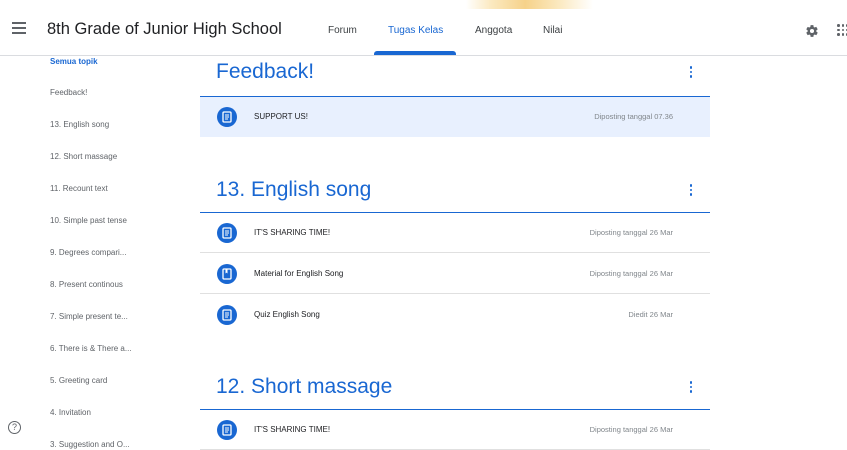 Image resolution: width=847 pixels, height=450 pixels. I want to click on classwork-item: Quiz English Song Diedit 26 Mar, so click(455, 315).